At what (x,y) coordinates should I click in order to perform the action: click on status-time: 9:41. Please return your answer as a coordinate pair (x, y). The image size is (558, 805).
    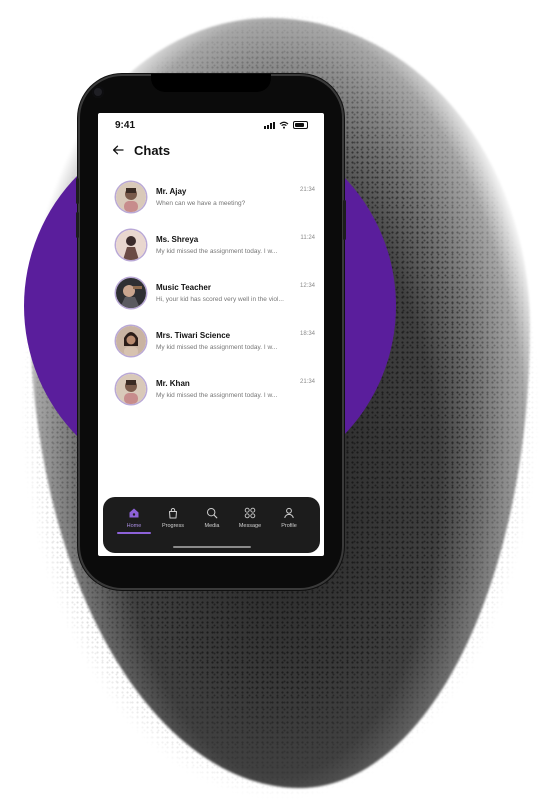
    Looking at the image, I should click on (125, 125).